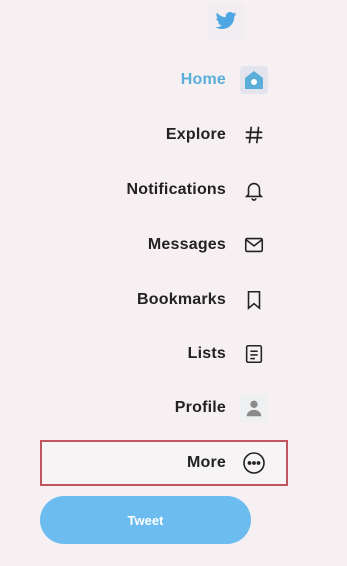 Image resolution: width=347 pixels, height=566 pixels. Describe the element at coordinates (203, 79) in the screenshot. I see `nav-item-label: Home` at that location.